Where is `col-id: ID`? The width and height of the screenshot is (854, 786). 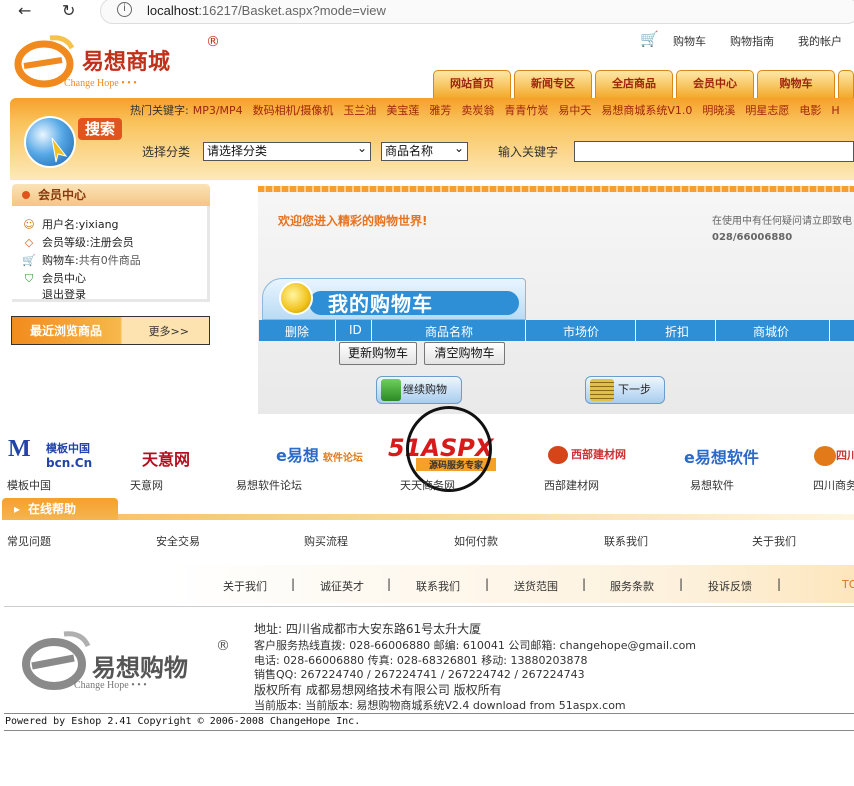 col-id: ID is located at coordinates (355, 330).